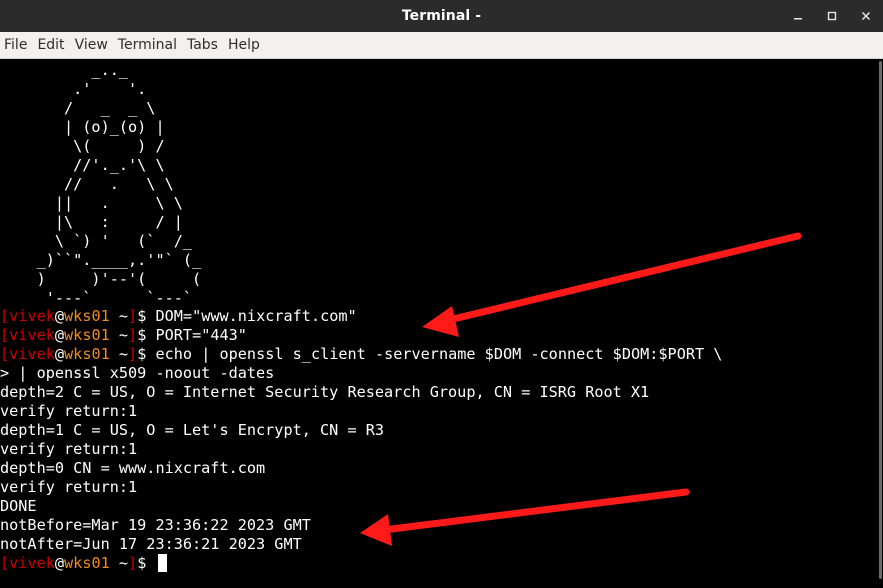 The image size is (883, 588). What do you see at coordinates (137, 373) in the screenshot?
I see `continuation-line: > | openssl x509 -noout -dates` at bounding box center [137, 373].